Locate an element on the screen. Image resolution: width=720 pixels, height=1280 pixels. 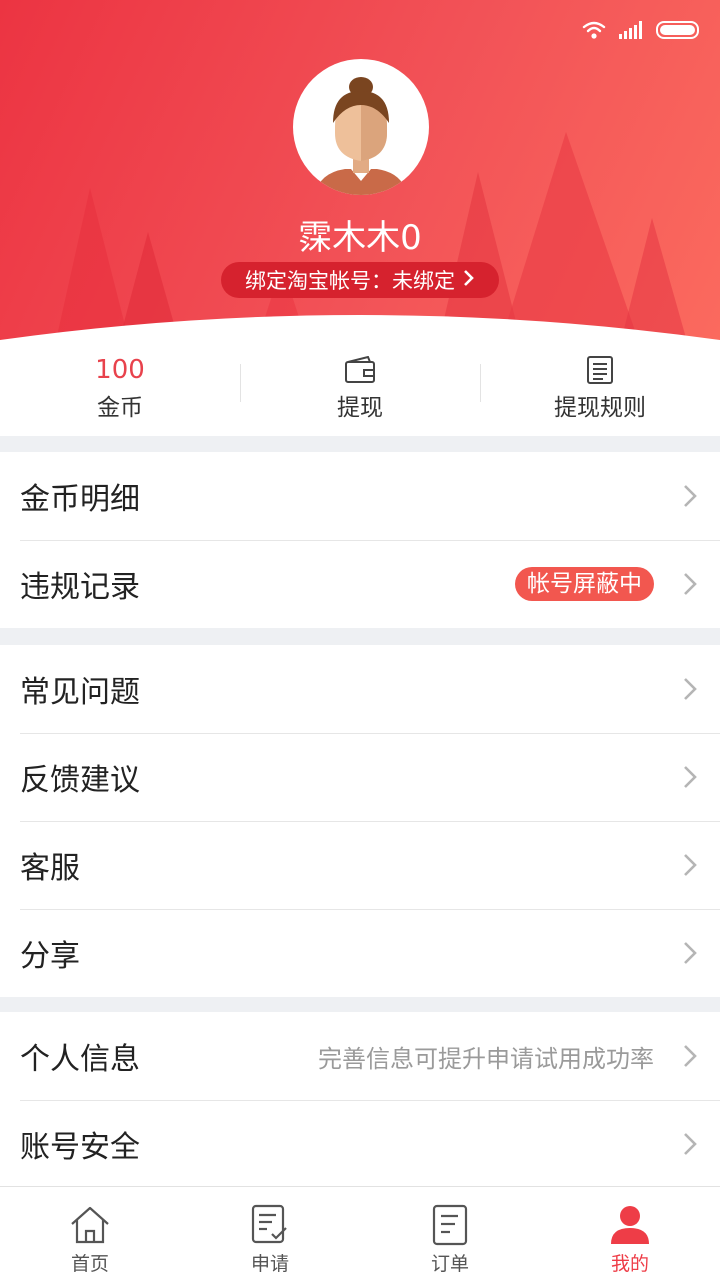
menu-item-label: 违规记录 is located at coordinates (80, 587).